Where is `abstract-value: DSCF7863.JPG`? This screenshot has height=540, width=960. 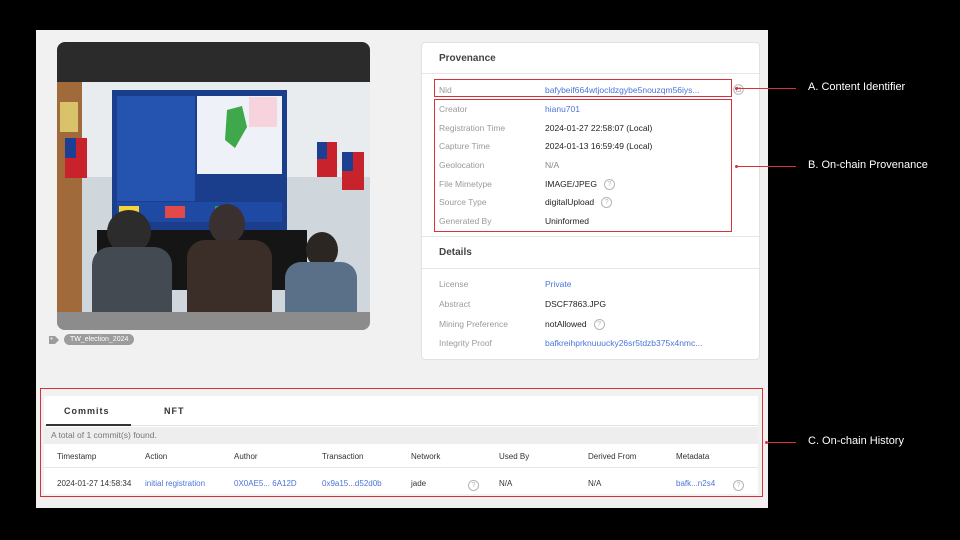 abstract-value: DSCF7863.JPG is located at coordinates (575, 304).